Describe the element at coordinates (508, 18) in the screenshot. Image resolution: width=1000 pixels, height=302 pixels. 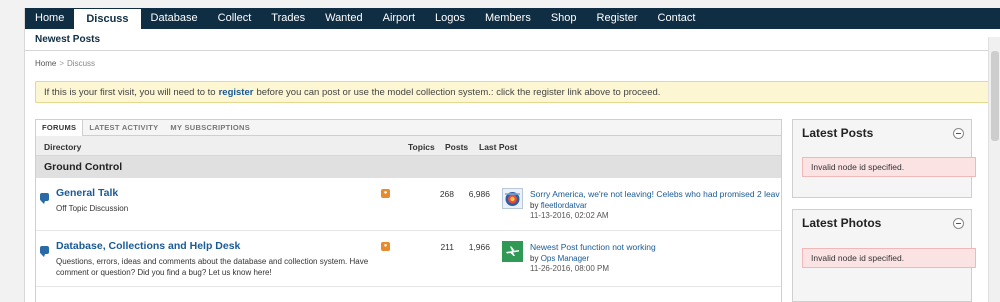
I see `nav-members: Members` at that location.